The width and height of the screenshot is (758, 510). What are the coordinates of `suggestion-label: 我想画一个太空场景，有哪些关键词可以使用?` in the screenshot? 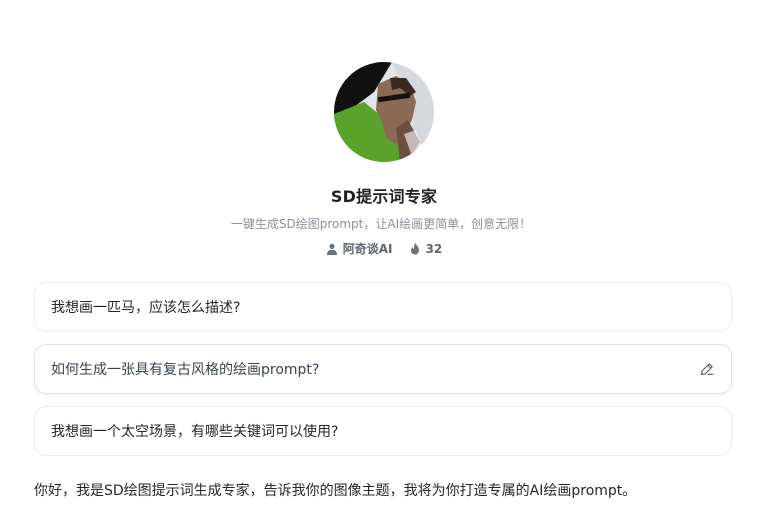 It's located at (195, 432).